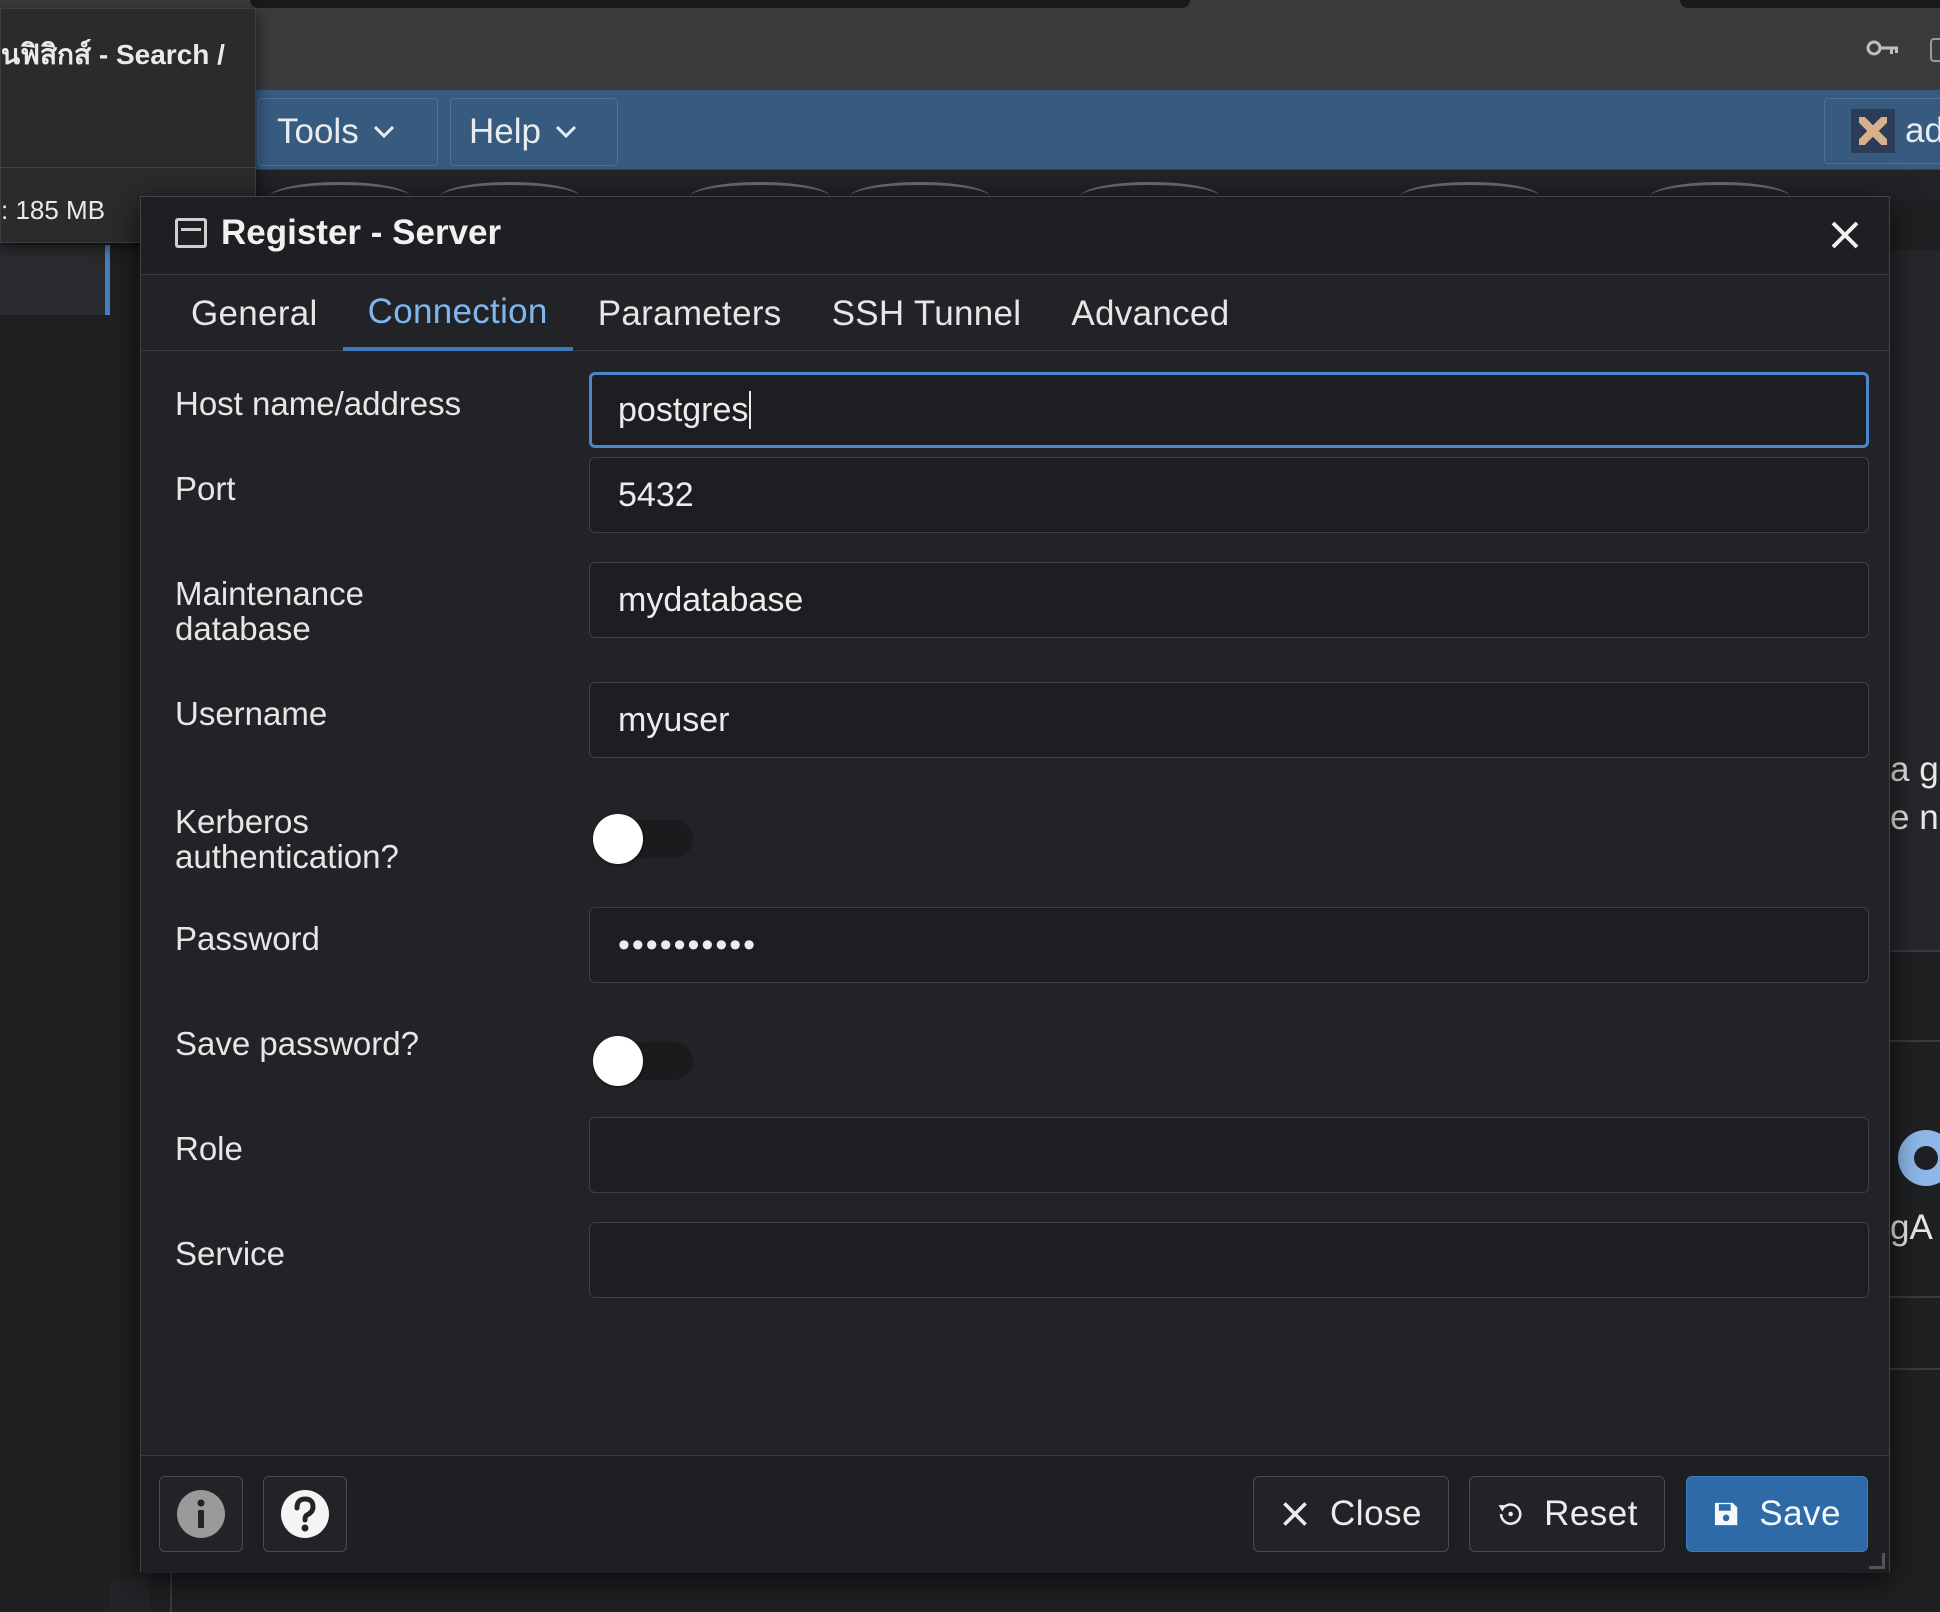 This screenshot has width=1940, height=1612. What do you see at coordinates (269, 611) in the screenshot?
I see `maintenance-db-label: Maintenance database` at bounding box center [269, 611].